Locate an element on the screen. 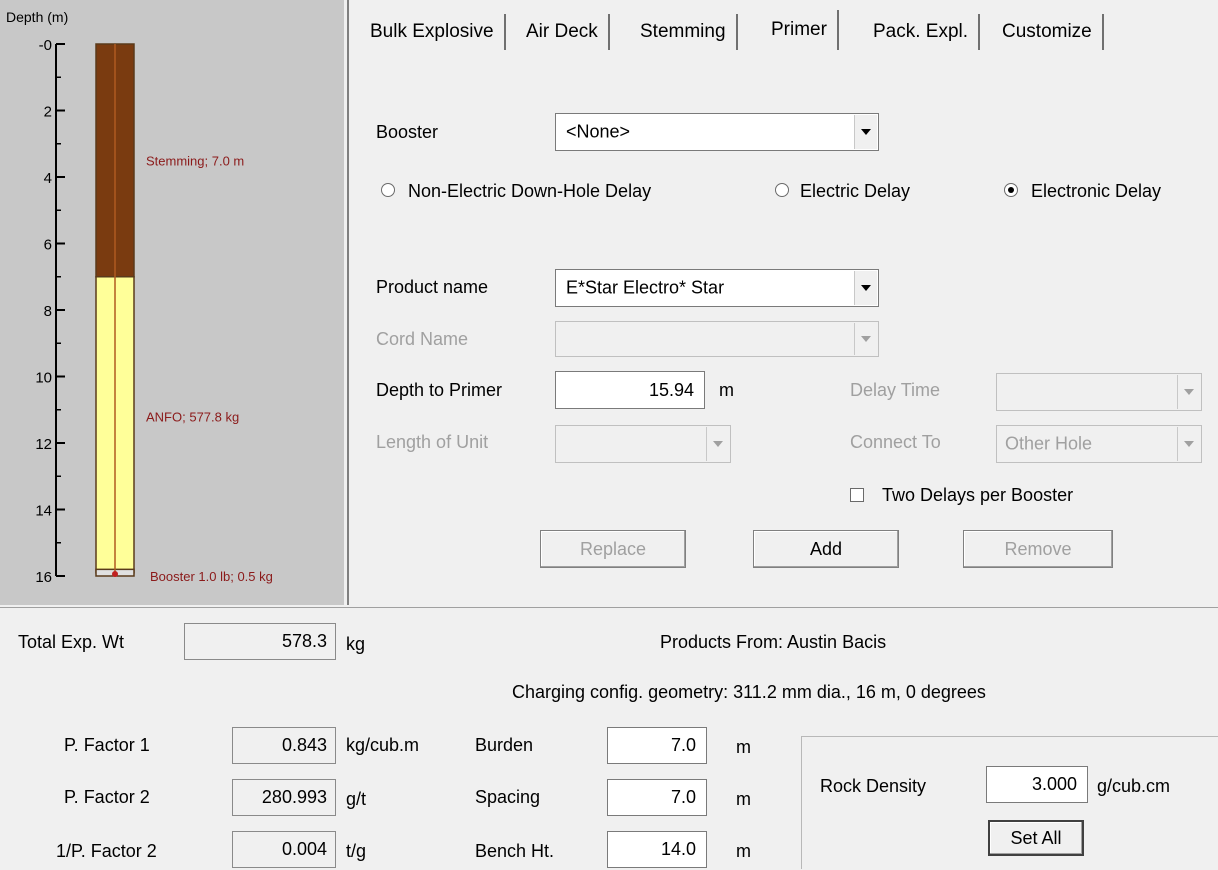  connect-to-label: Connect To is located at coordinates (895, 442).